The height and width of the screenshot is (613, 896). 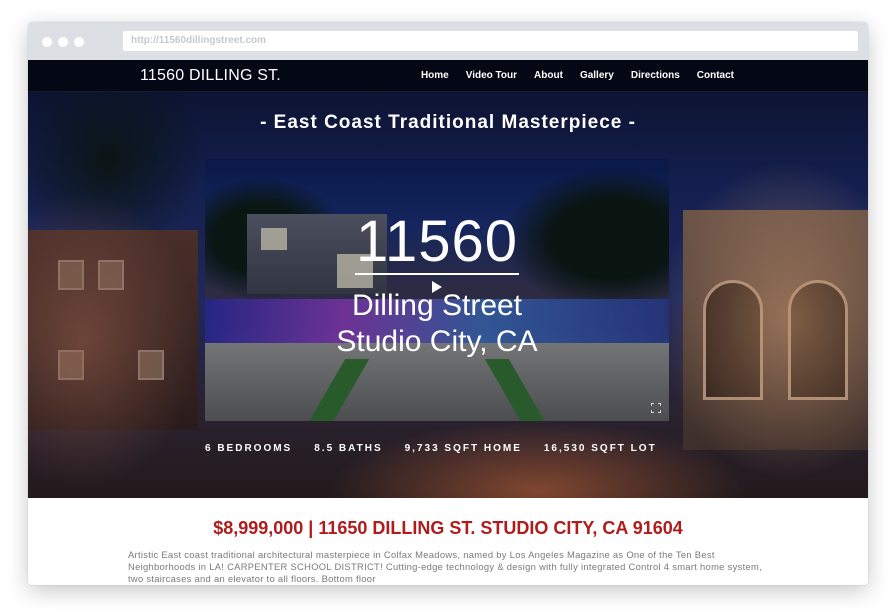 I want to click on nav-gallery: Gallery, so click(x=597, y=76).